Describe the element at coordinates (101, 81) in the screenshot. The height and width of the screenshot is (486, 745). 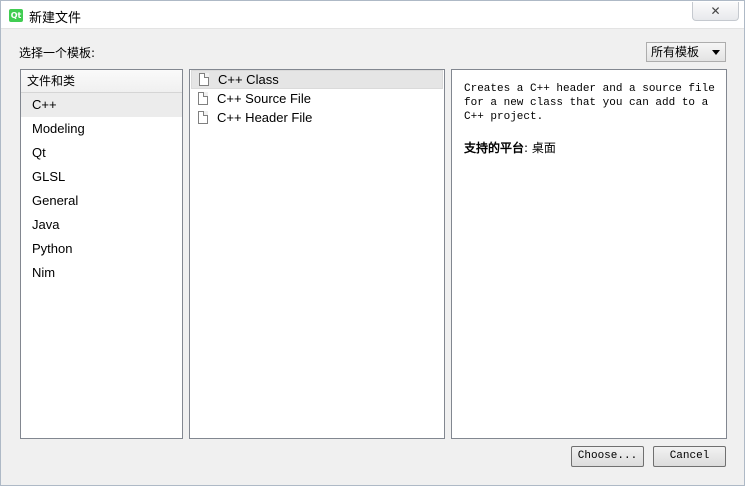
I see `category-group-header: 文件和类` at that location.